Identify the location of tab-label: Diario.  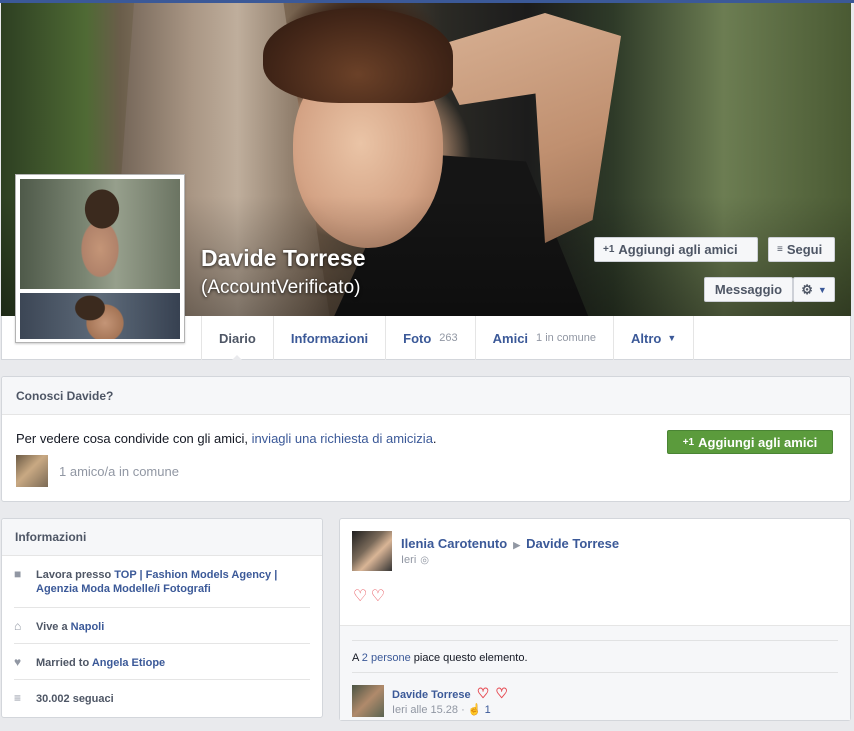
(237, 338).